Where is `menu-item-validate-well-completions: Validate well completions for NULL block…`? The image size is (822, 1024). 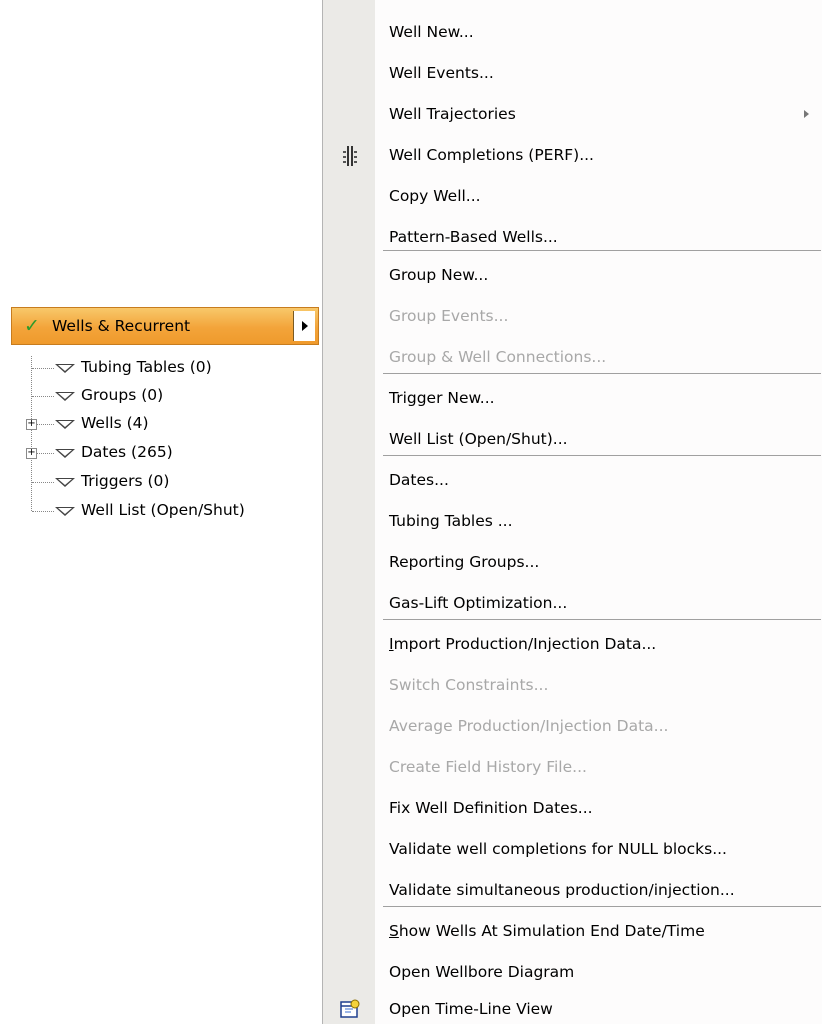 menu-item-validate-well-completions: Validate well completions for NULL block… is located at coordinates (572, 850).